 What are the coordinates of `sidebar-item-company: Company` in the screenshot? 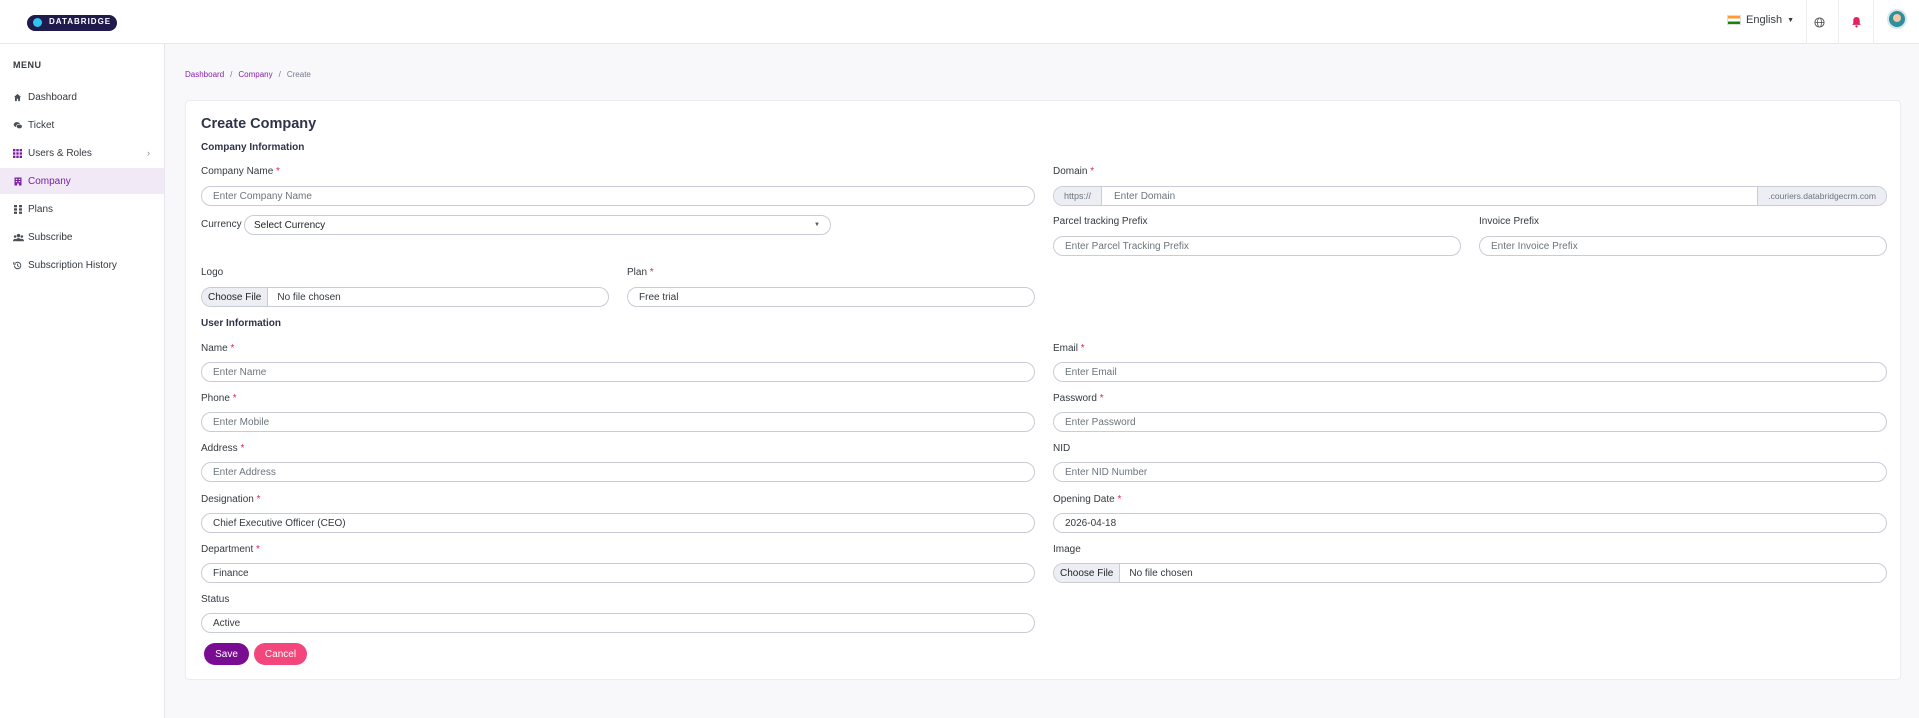 It's located at (82, 181).